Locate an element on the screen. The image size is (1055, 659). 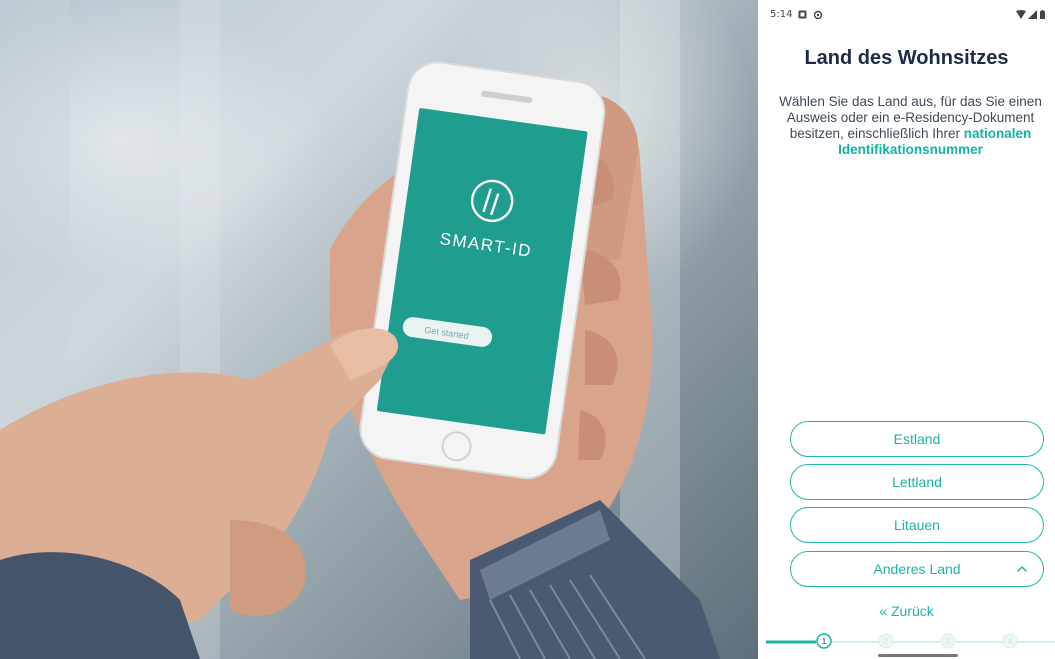
other-country-button: Anderes Land is located at coordinates (917, 569).